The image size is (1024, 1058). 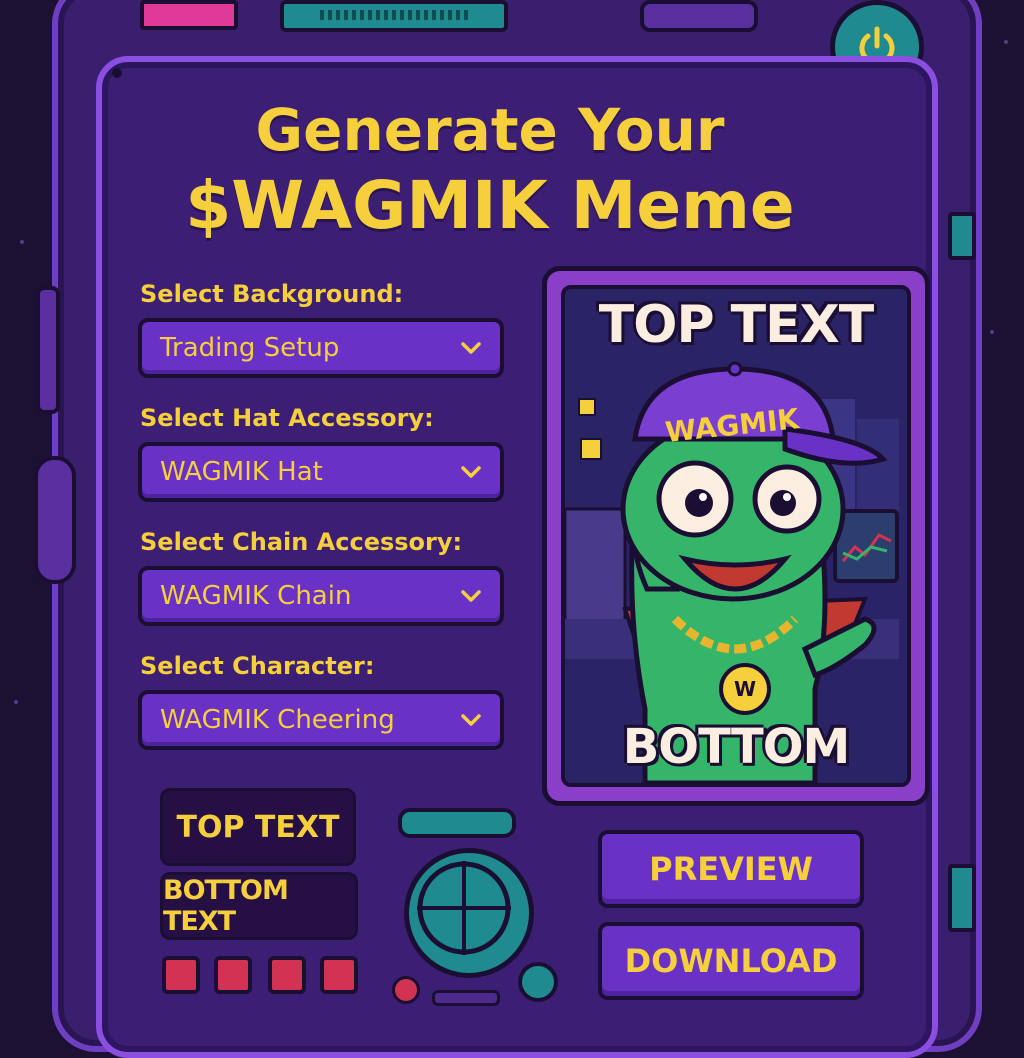 I want to click on bottom-text-input: BOTTOM TEXT, so click(x=259, y=906).